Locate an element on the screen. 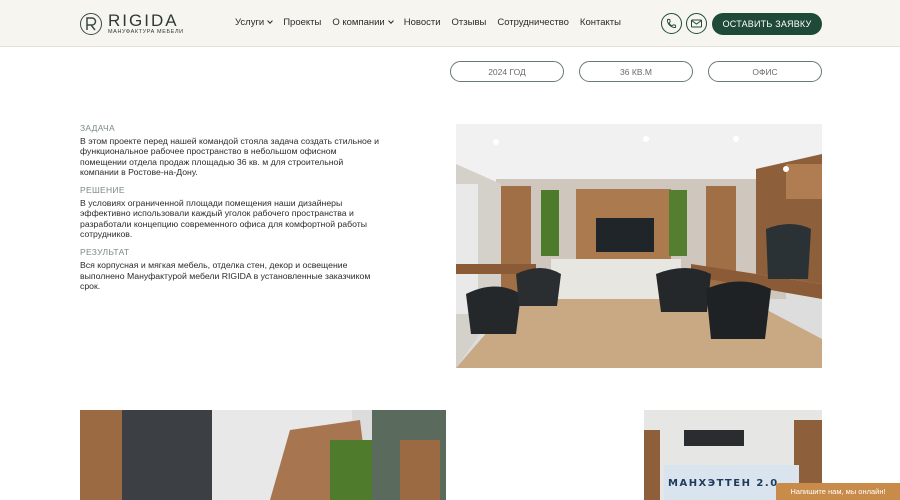 The width and height of the screenshot is (900, 500). phone-icon is located at coordinates (671, 23).